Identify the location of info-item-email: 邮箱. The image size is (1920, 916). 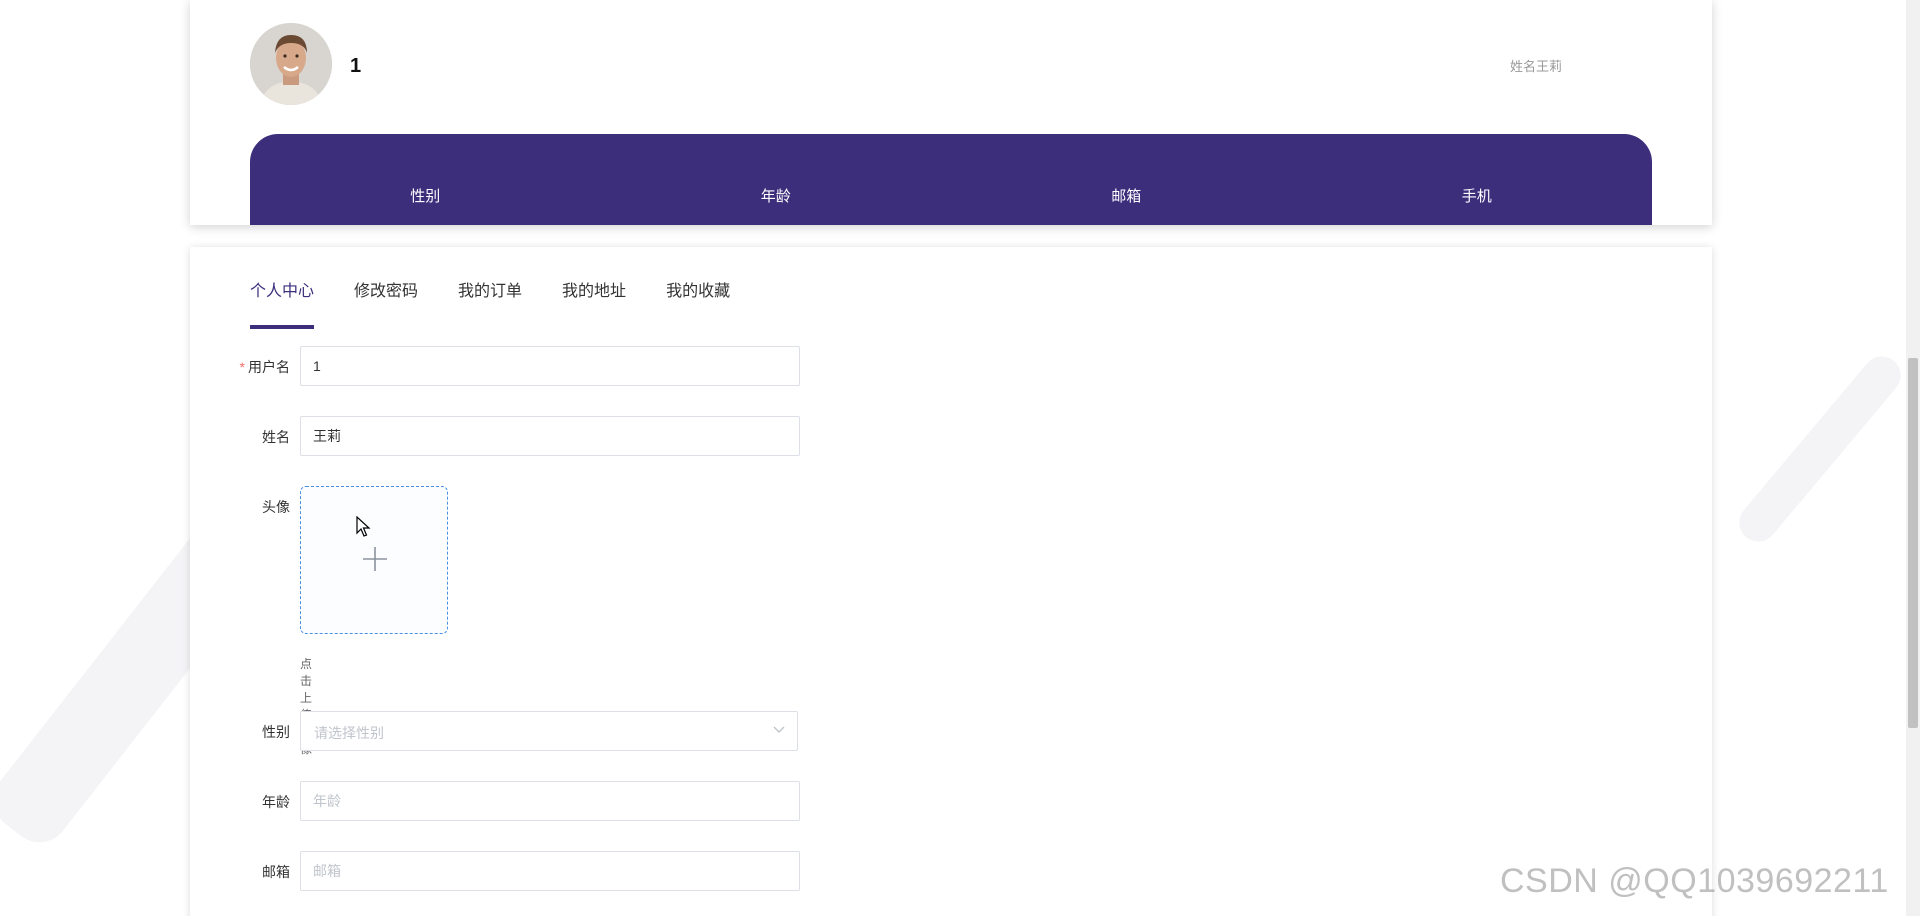
(1126, 196).